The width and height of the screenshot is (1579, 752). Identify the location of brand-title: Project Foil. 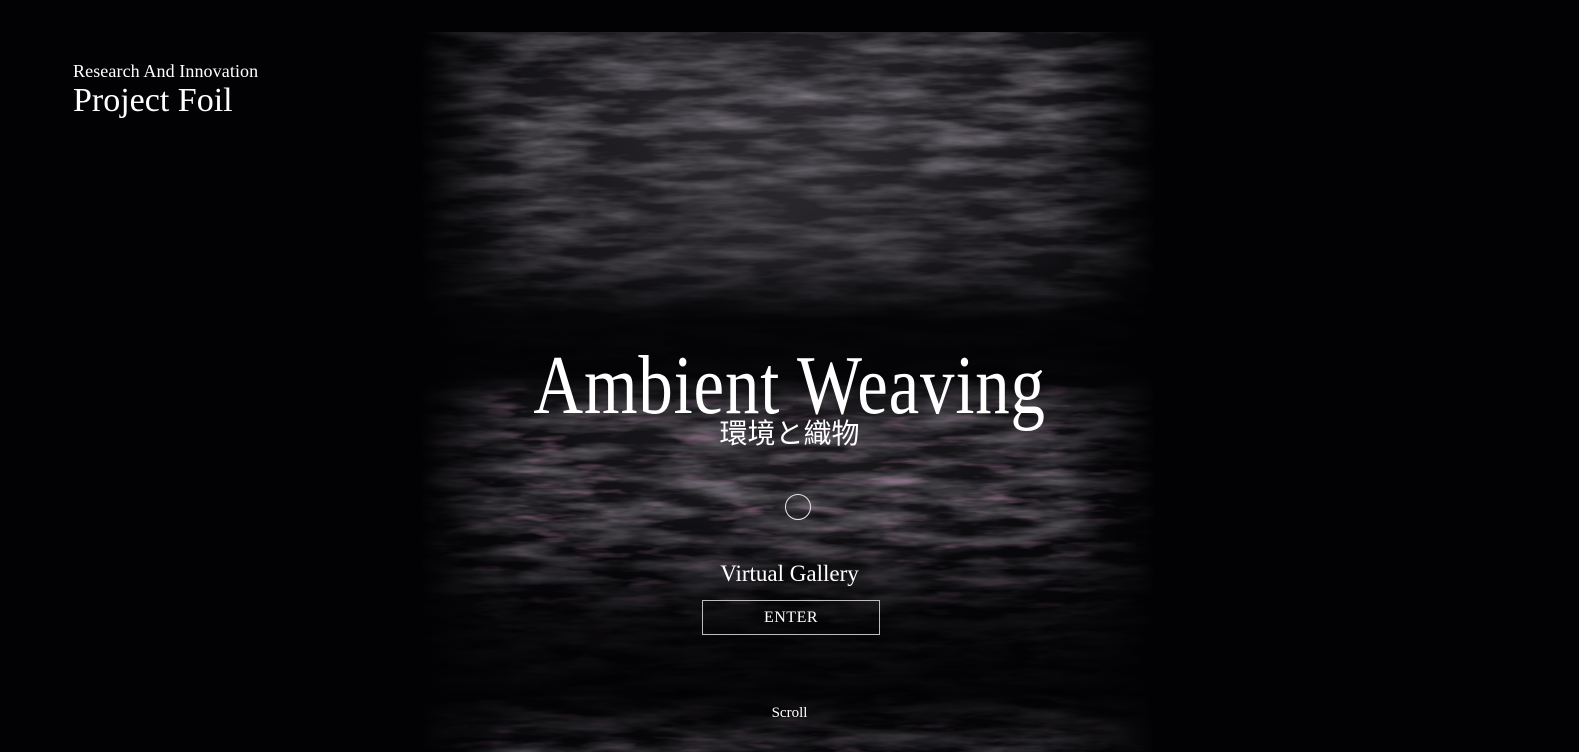
(153, 100).